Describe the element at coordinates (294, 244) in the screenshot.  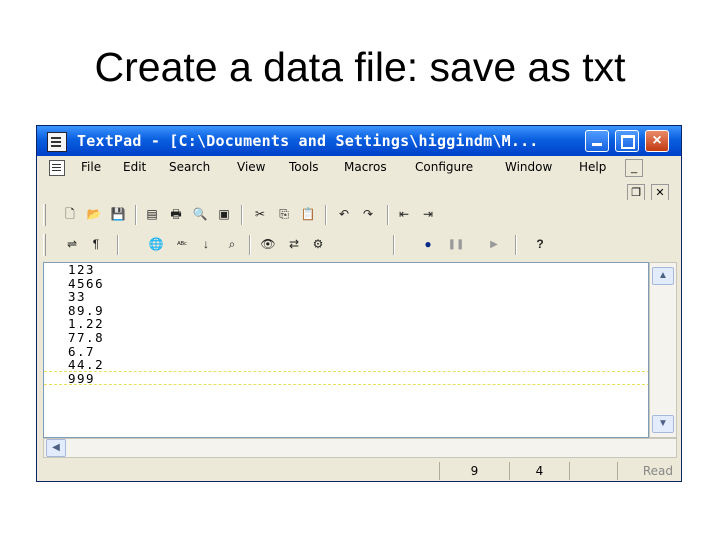
I see `replace-icon: ⇄` at that location.